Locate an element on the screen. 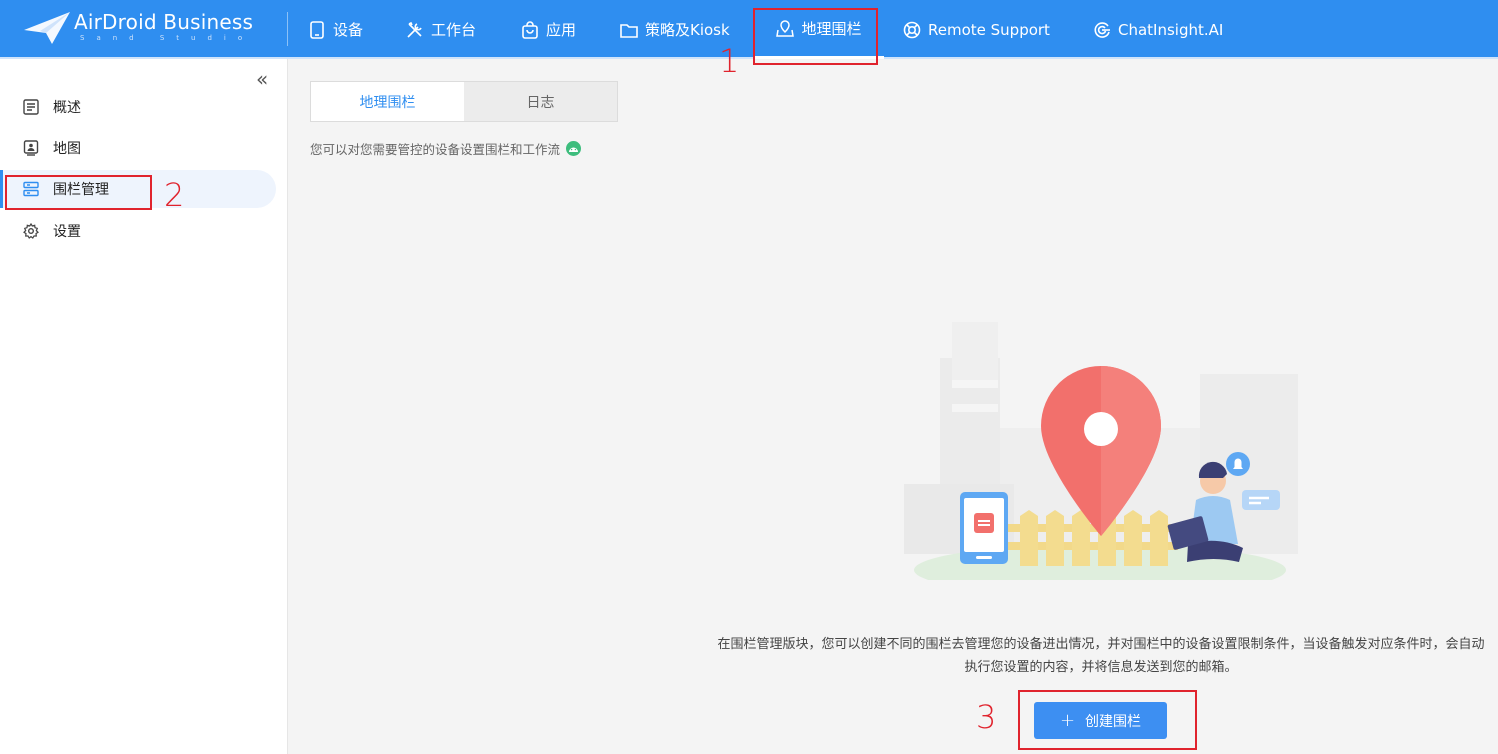  nav-item-apps: 应用 is located at coordinates (548, 29).